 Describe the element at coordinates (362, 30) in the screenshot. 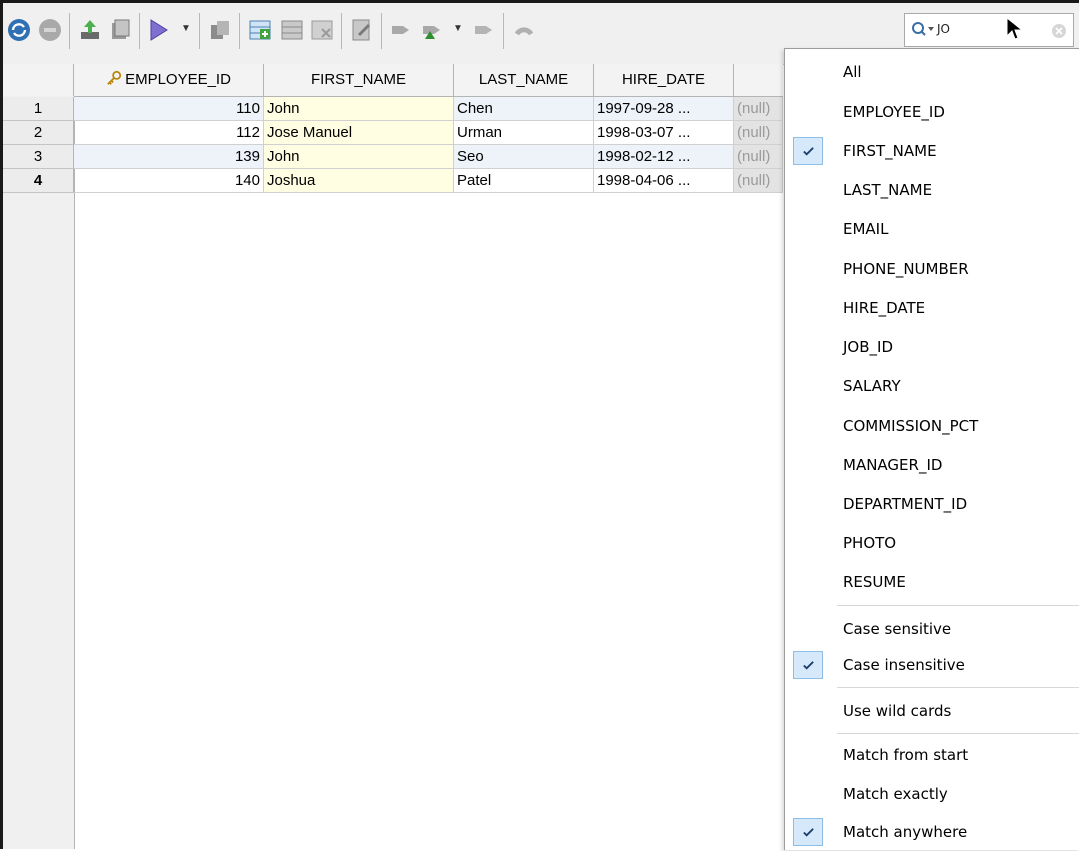

I see `edit-icon` at that location.